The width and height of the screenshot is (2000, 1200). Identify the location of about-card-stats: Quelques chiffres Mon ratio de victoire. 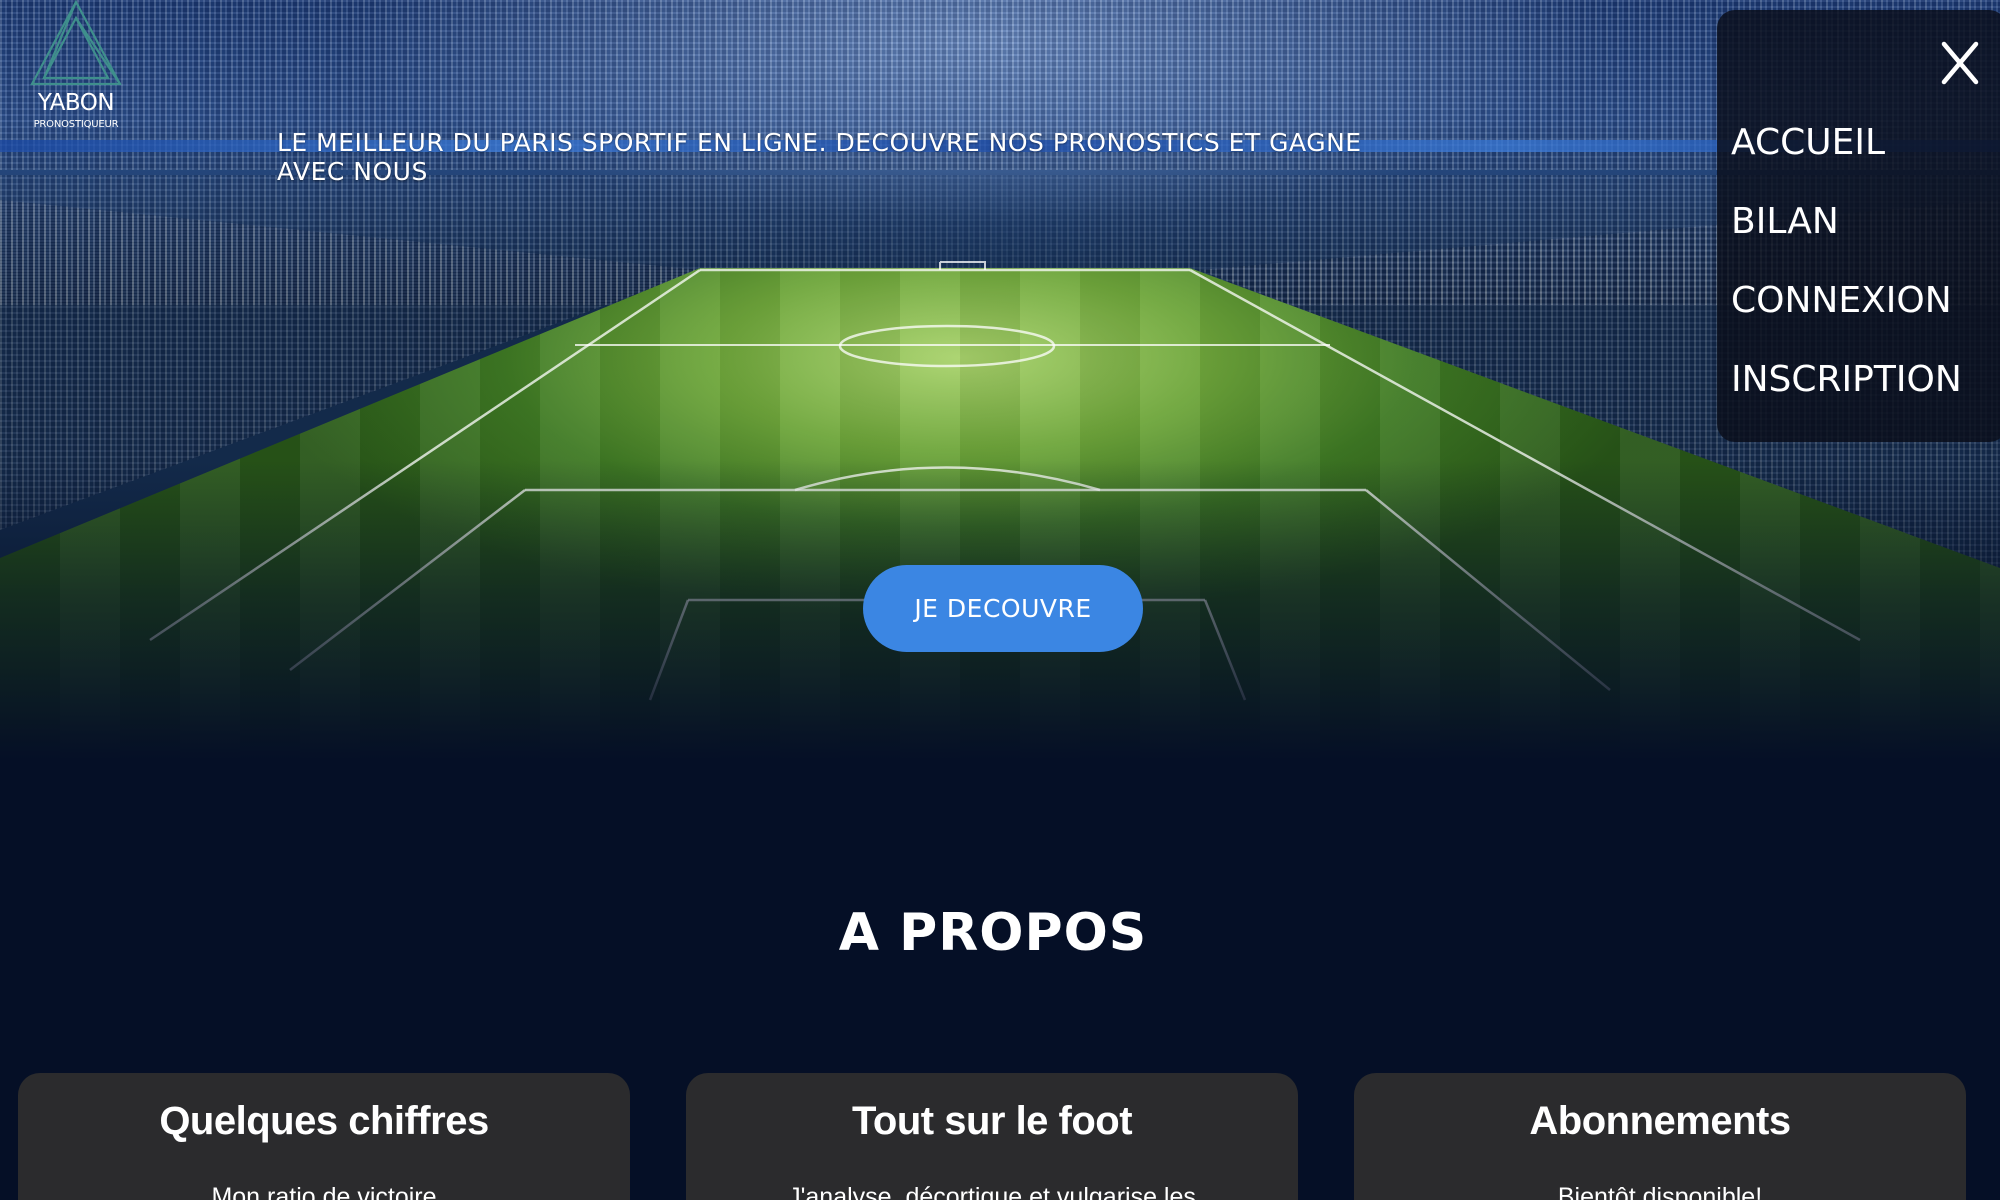
(324, 1136).